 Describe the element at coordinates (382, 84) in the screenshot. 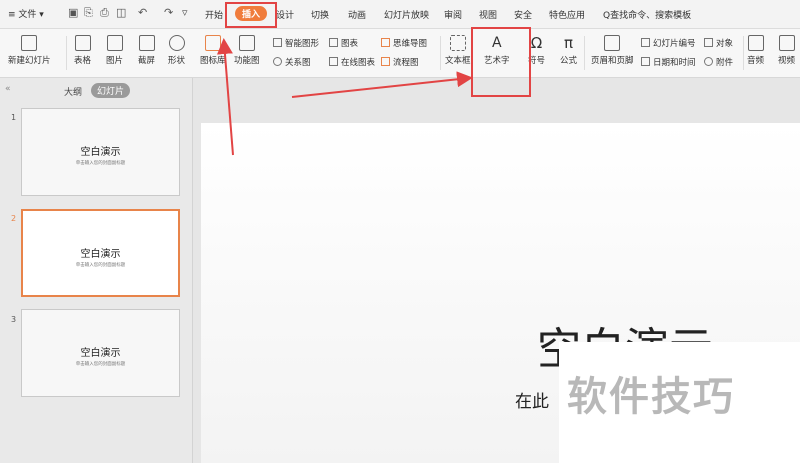

I see `arrow-to-art-text` at that location.